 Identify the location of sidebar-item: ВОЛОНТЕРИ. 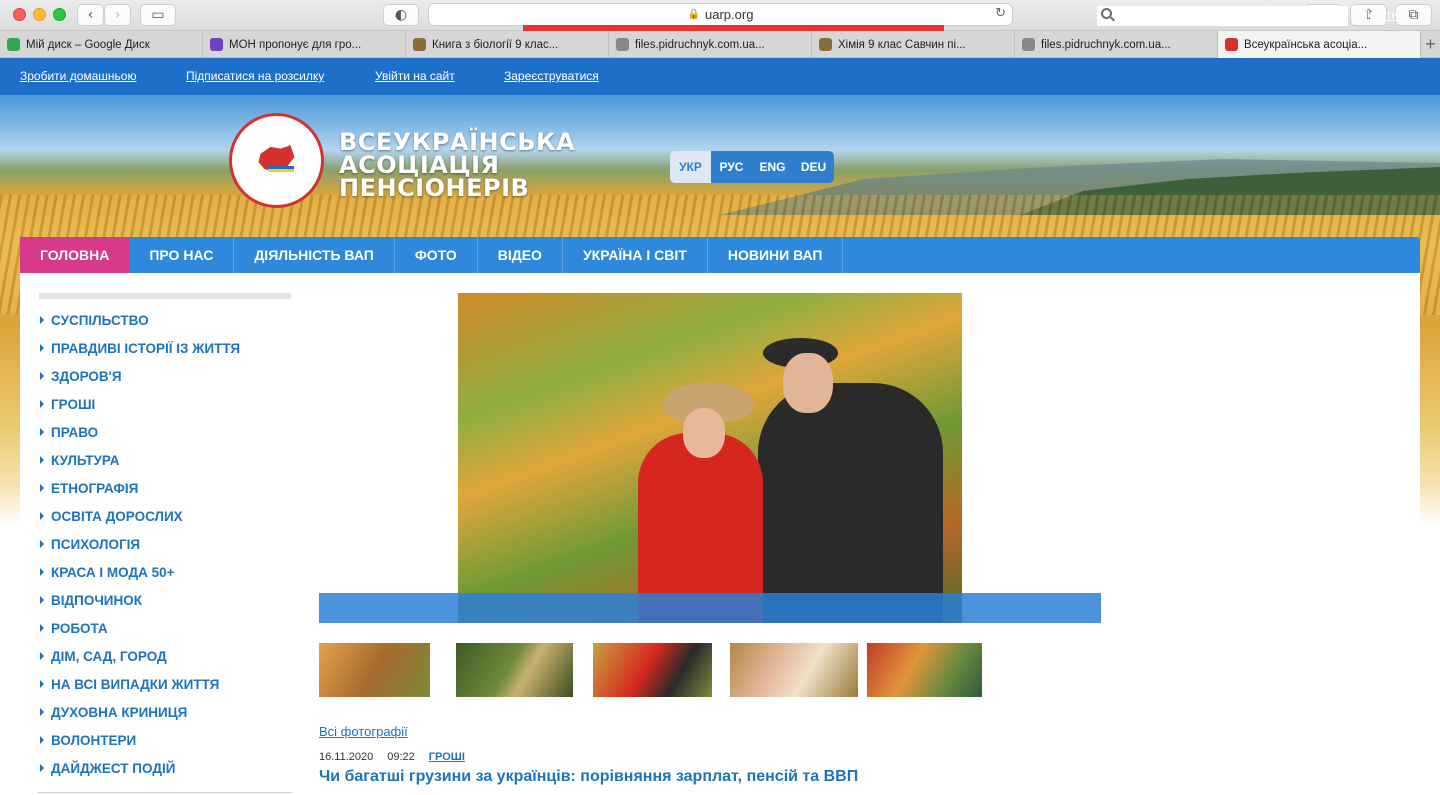
(170, 740).